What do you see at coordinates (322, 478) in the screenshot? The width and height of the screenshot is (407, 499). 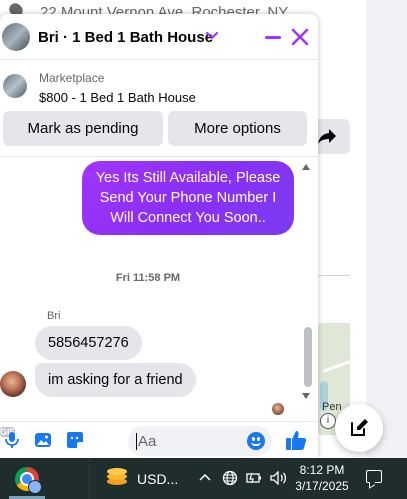 I see `taskbar-clock: 8:12 PM 3/17/2025` at bounding box center [322, 478].